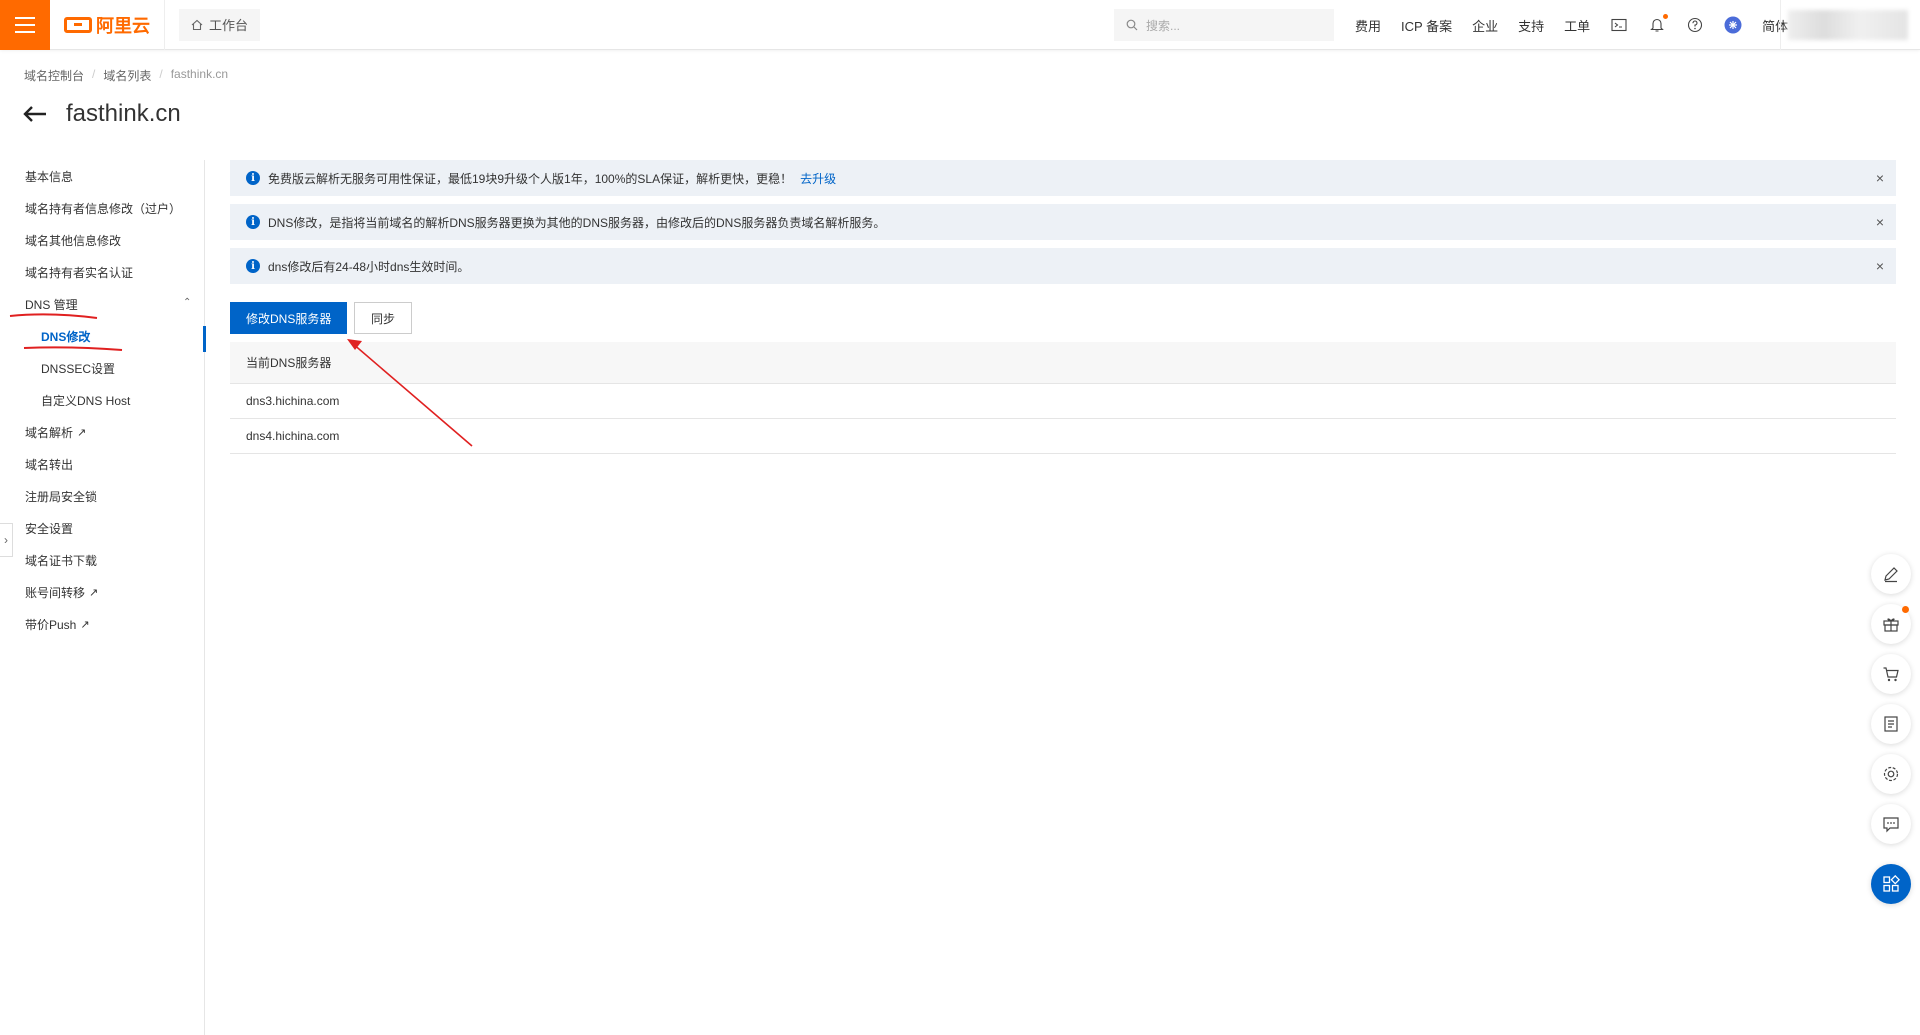 The width and height of the screenshot is (1920, 1035). Describe the element at coordinates (1905, 609) in the screenshot. I see `gift-notification-dot` at that location.